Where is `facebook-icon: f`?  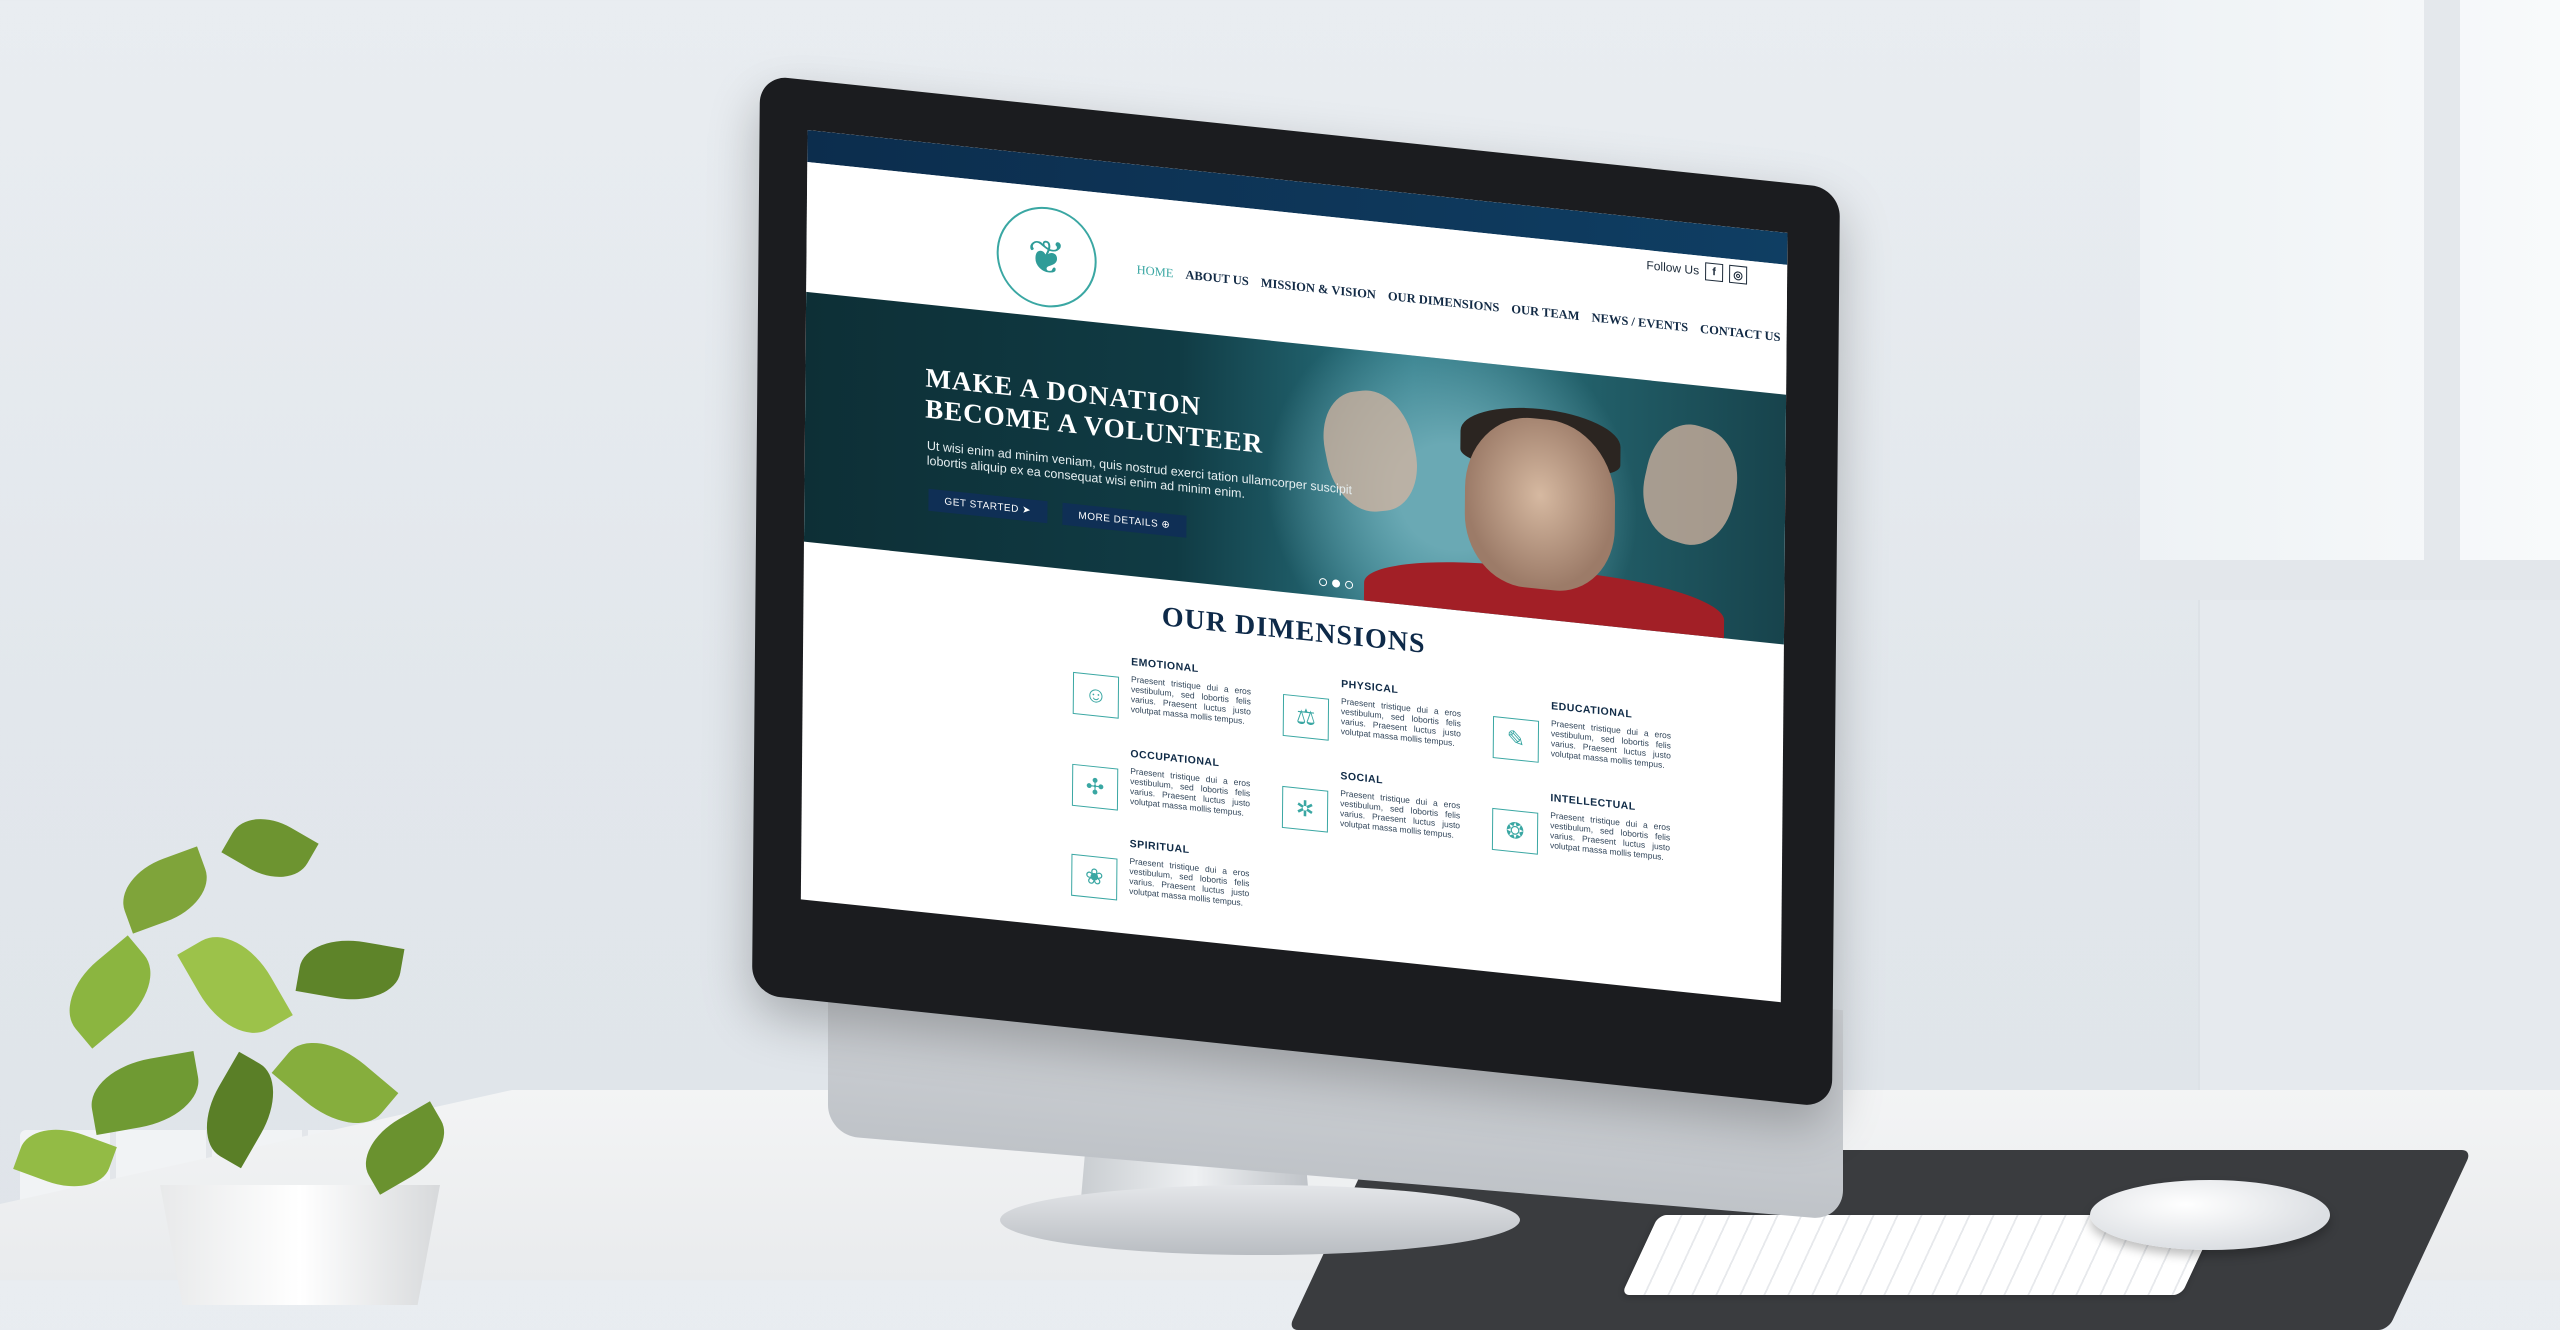
facebook-icon: f is located at coordinates (1714, 272).